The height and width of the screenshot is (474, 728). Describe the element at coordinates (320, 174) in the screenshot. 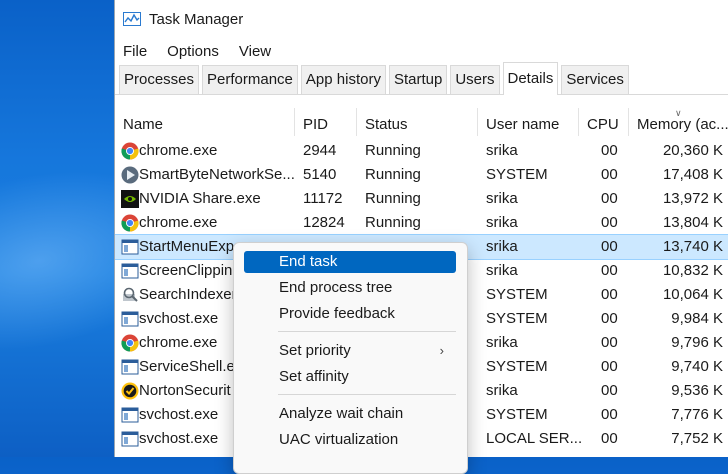

I see `process-pid: 5140` at that location.